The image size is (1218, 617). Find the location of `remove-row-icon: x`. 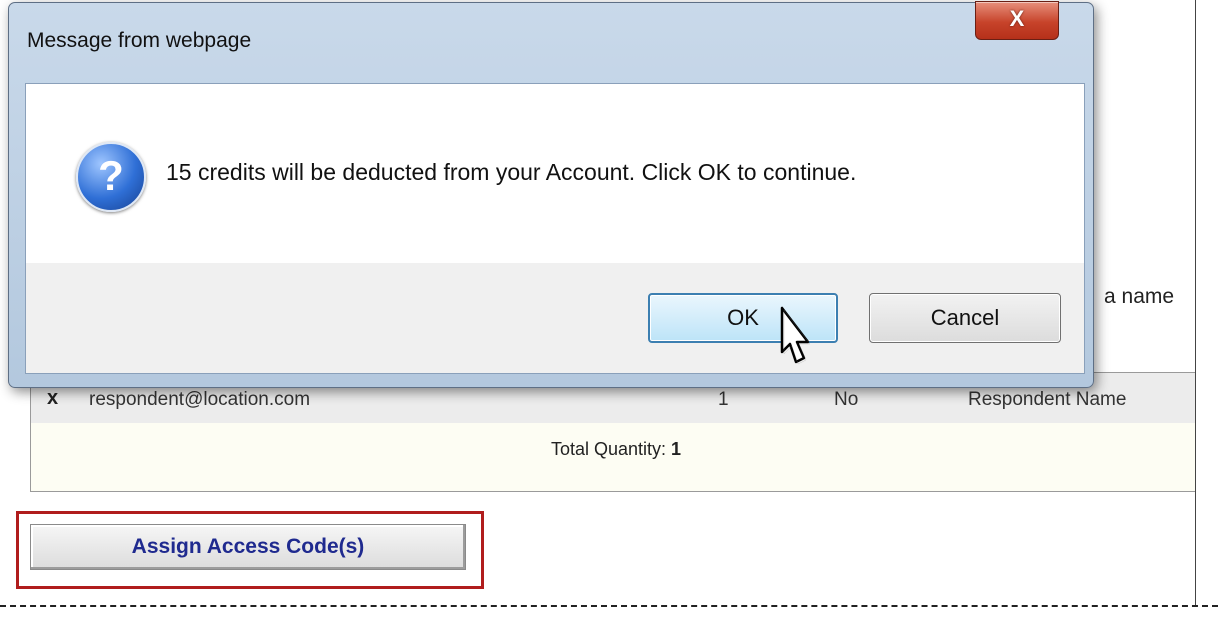

remove-row-icon: x is located at coordinates (52, 398).